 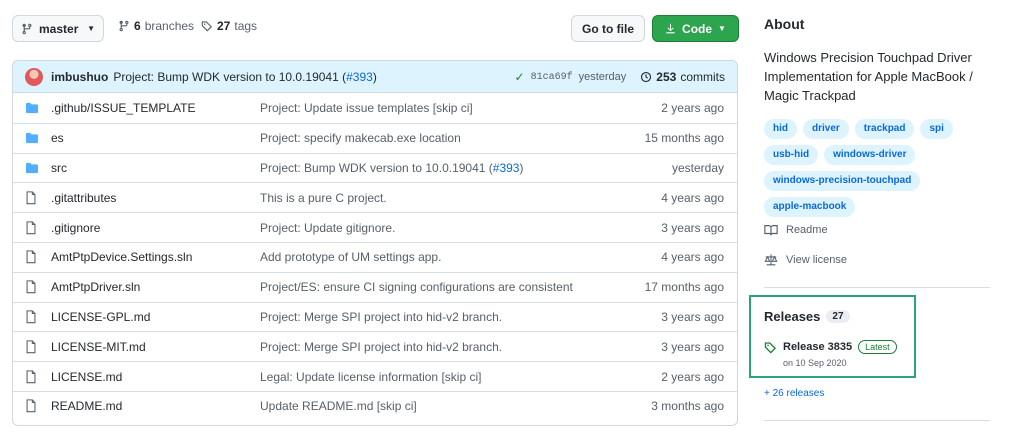 What do you see at coordinates (780, 129) in the screenshot?
I see `topic-tag: hid` at bounding box center [780, 129].